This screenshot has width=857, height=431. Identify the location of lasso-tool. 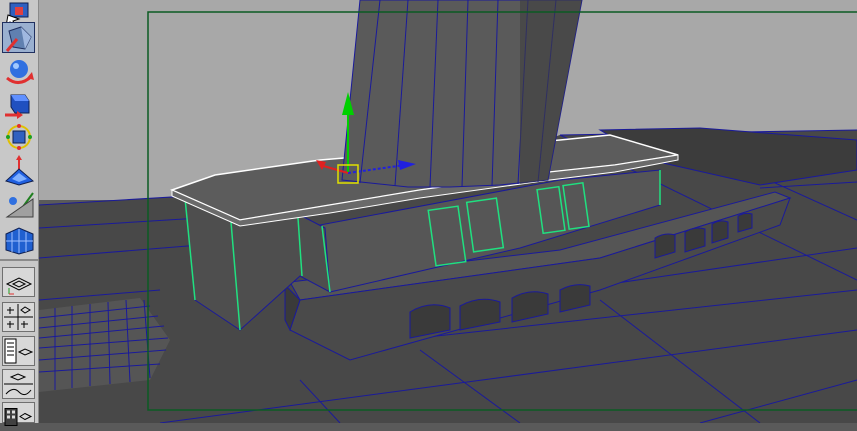
(18, 37).